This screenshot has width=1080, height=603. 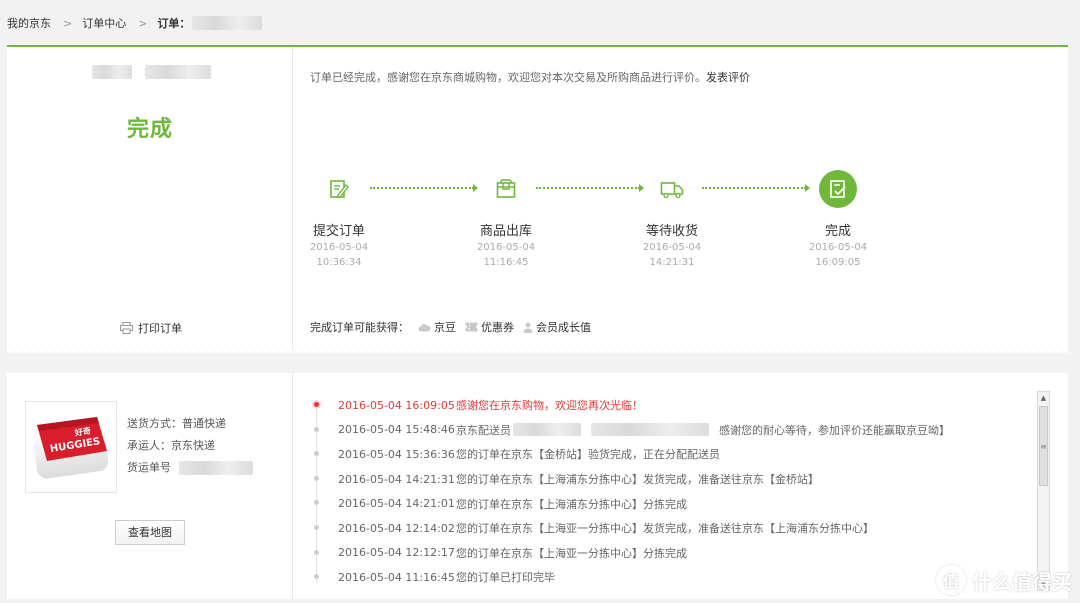 What do you see at coordinates (1043, 446) in the screenshot?
I see `scroll-thumb: ≡` at bounding box center [1043, 446].